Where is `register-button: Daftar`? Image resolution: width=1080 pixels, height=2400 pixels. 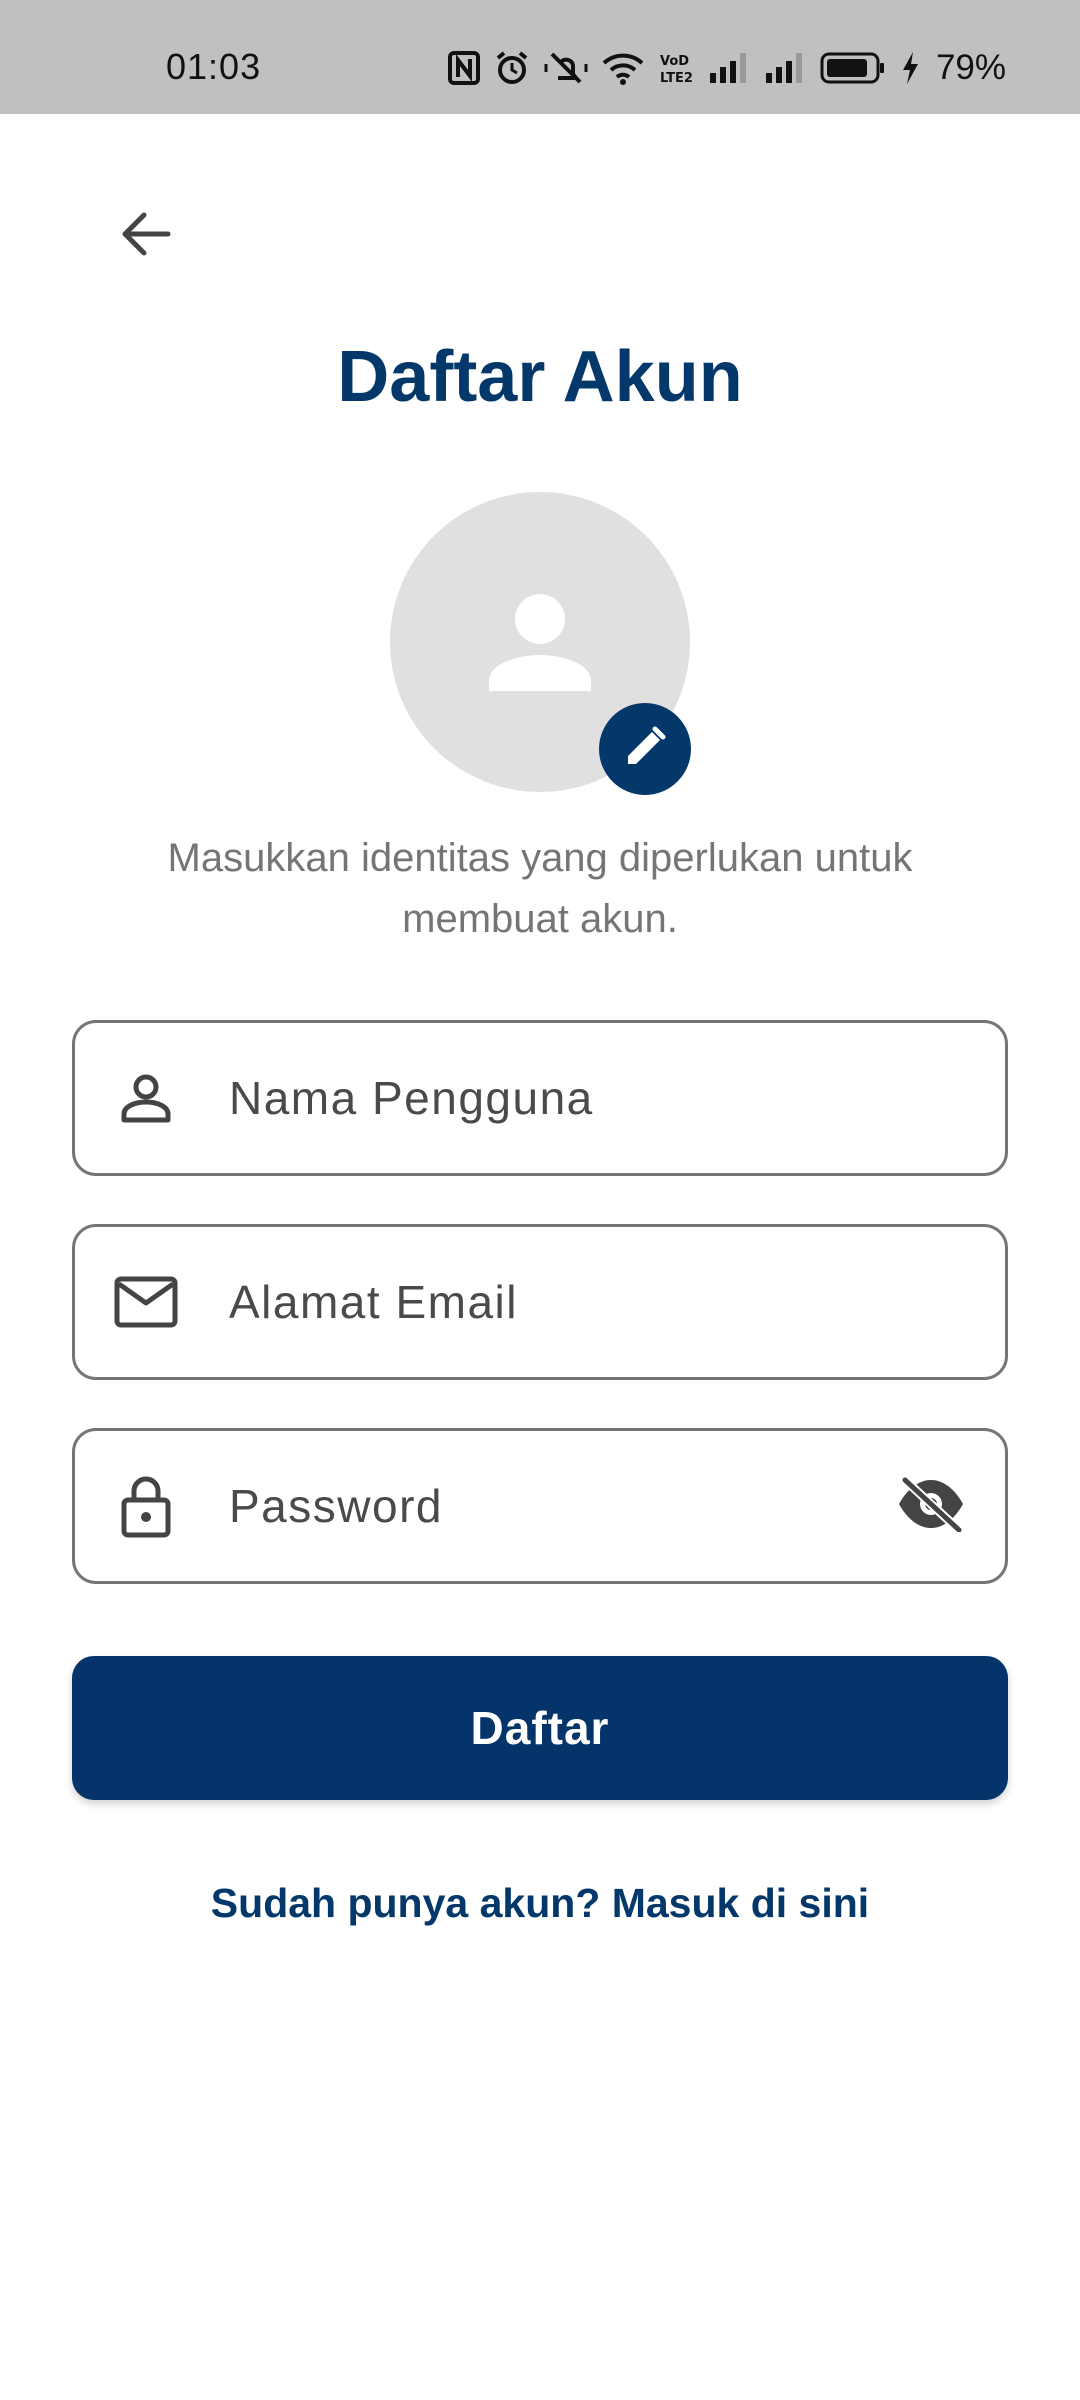
register-button: Daftar is located at coordinates (540, 1728).